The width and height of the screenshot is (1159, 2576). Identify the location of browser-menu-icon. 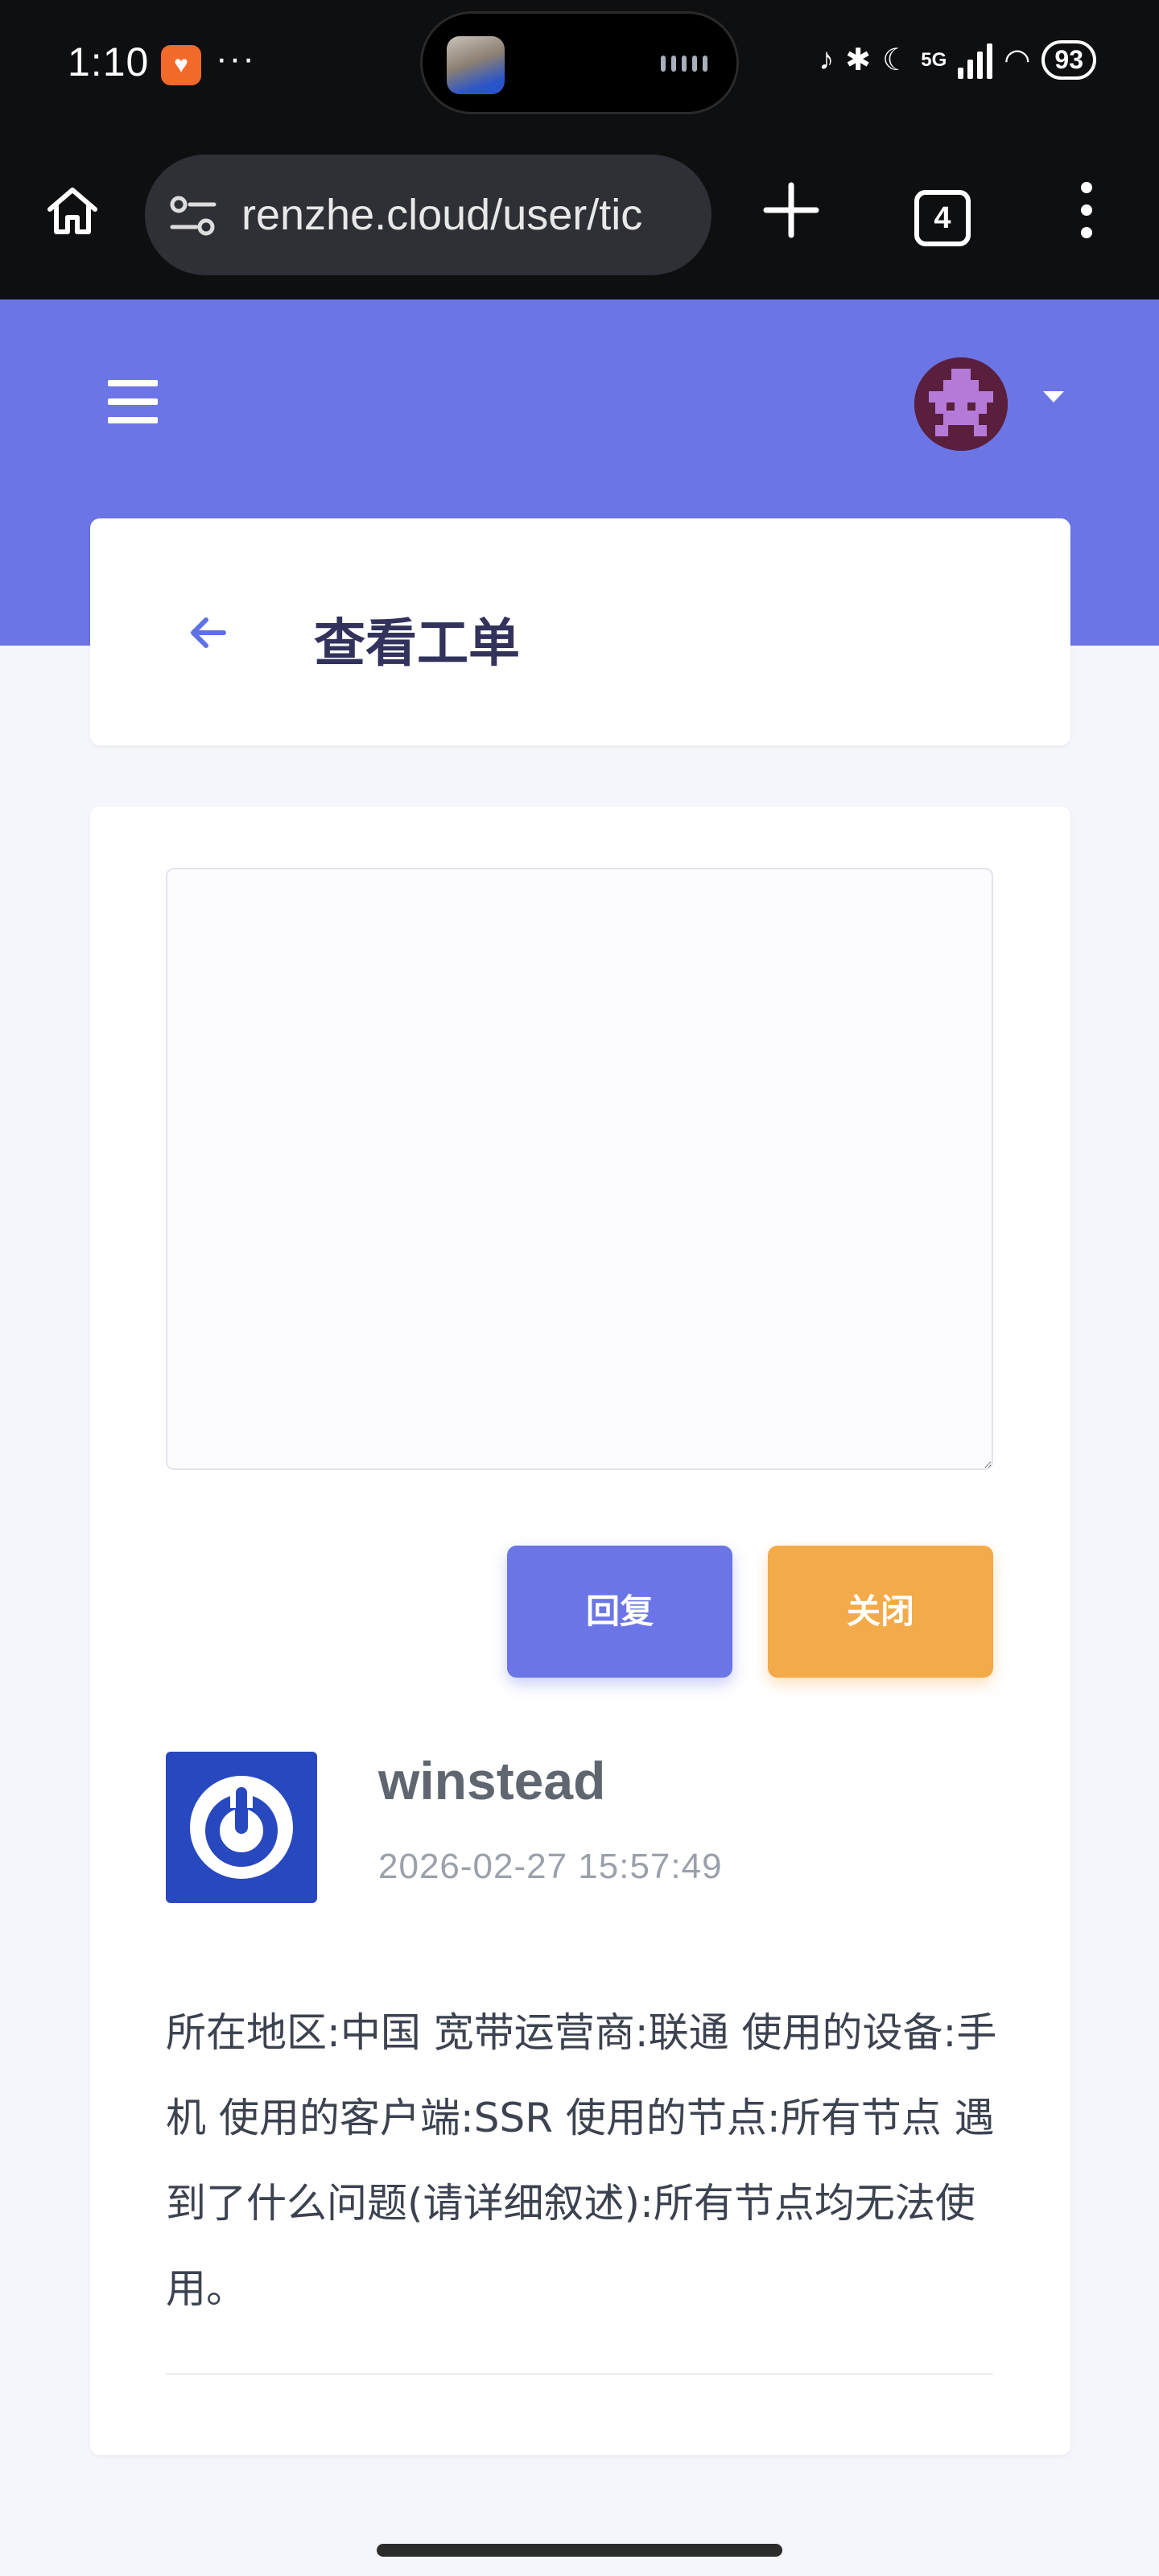
(1086, 218).